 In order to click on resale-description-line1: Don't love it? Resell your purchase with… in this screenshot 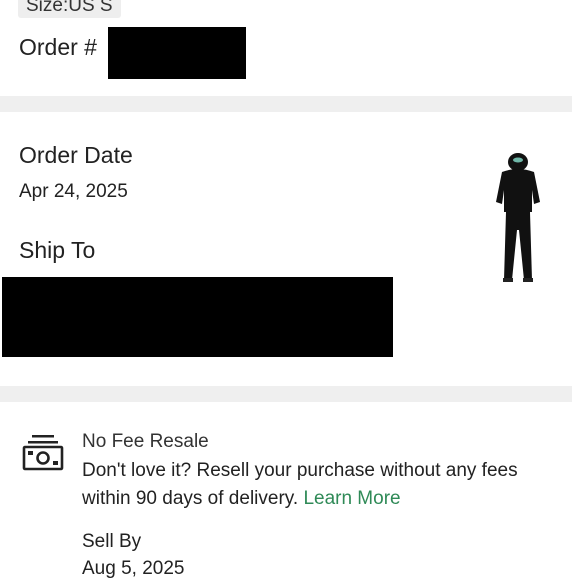, I will do `click(300, 470)`.